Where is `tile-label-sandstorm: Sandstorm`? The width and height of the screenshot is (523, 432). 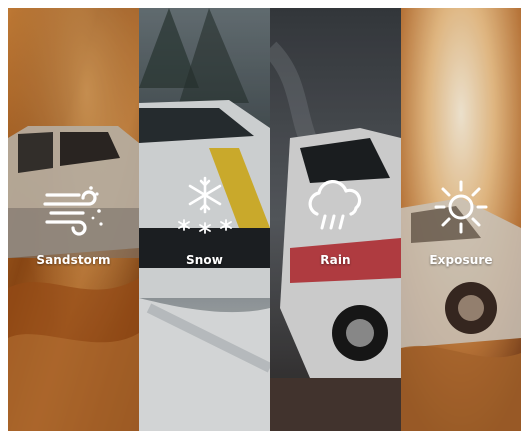 tile-label-sandstorm: Sandstorm is located at coordinates (73, 260).